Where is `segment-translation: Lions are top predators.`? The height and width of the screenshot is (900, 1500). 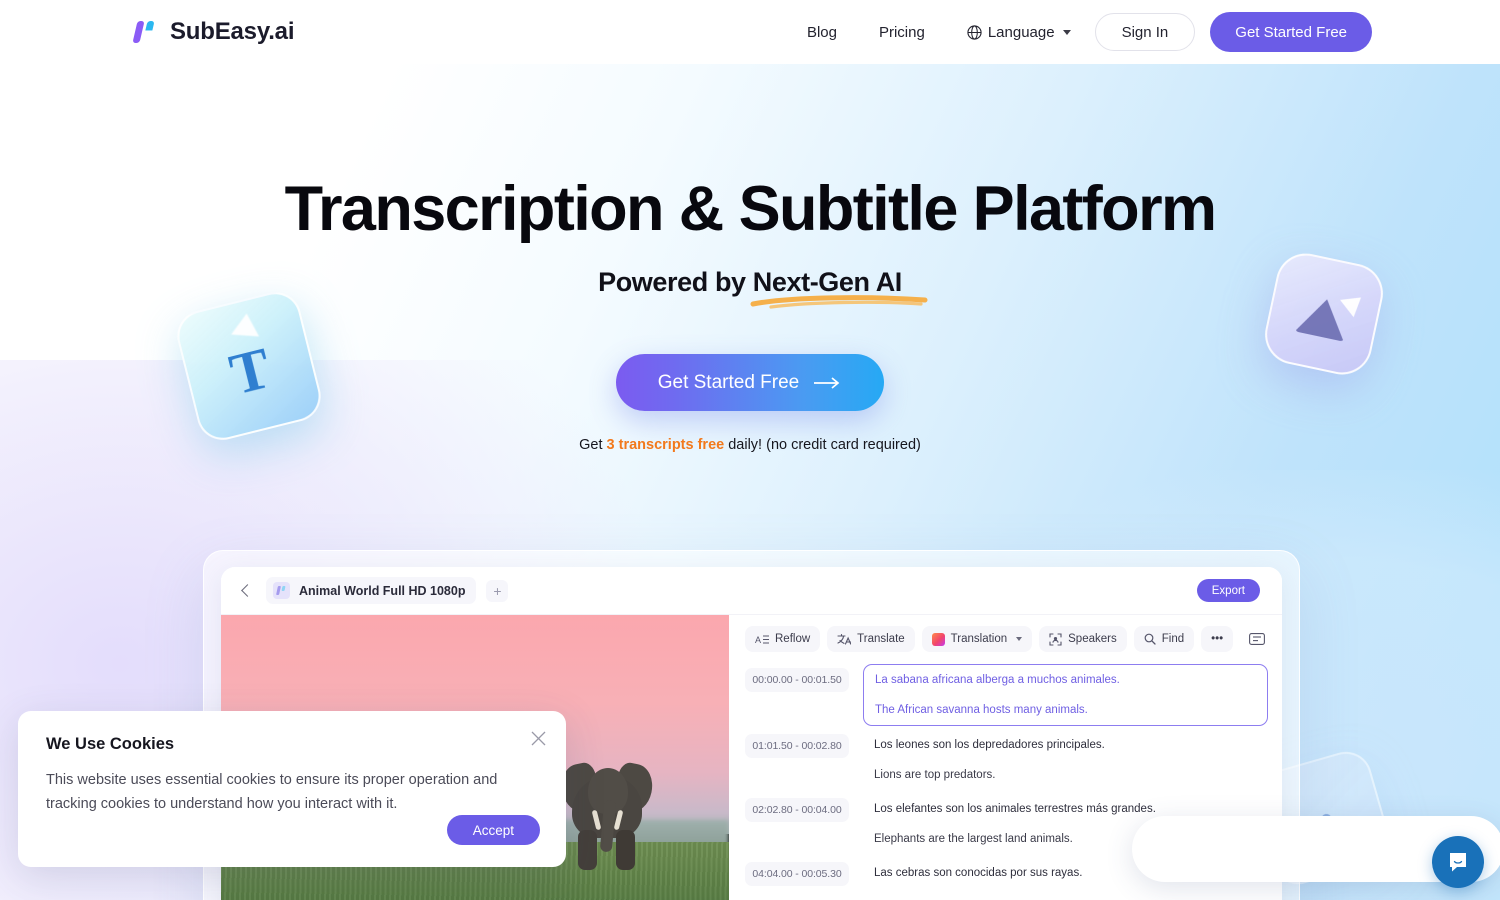
segment-translation: Lions are top predators. is located at coordinates (935, 775).